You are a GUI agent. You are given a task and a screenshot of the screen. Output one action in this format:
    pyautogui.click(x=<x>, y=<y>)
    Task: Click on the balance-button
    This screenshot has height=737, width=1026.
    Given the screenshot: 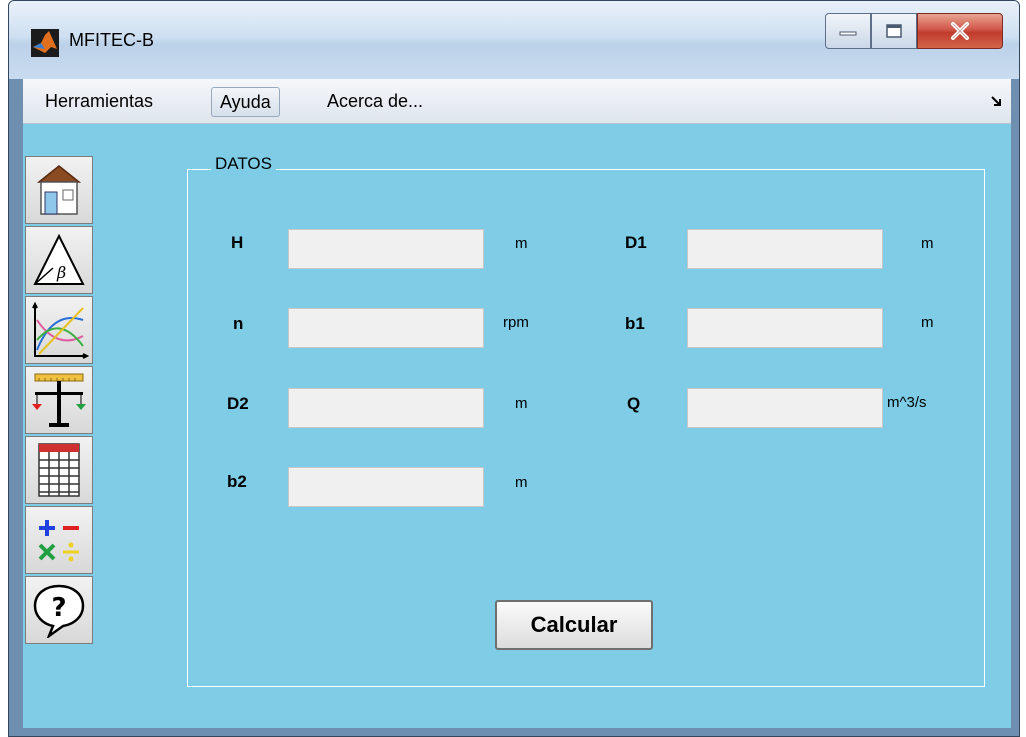 What is the action you would take?
    pyautogui.click(x=59, y=400)
    